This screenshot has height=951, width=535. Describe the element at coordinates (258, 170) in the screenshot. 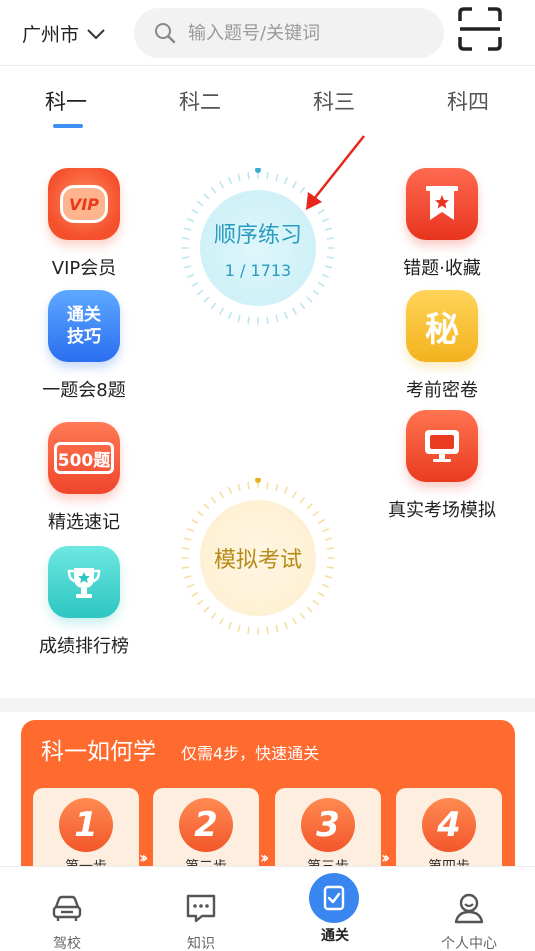

I see `ring-start-dot` at that location.